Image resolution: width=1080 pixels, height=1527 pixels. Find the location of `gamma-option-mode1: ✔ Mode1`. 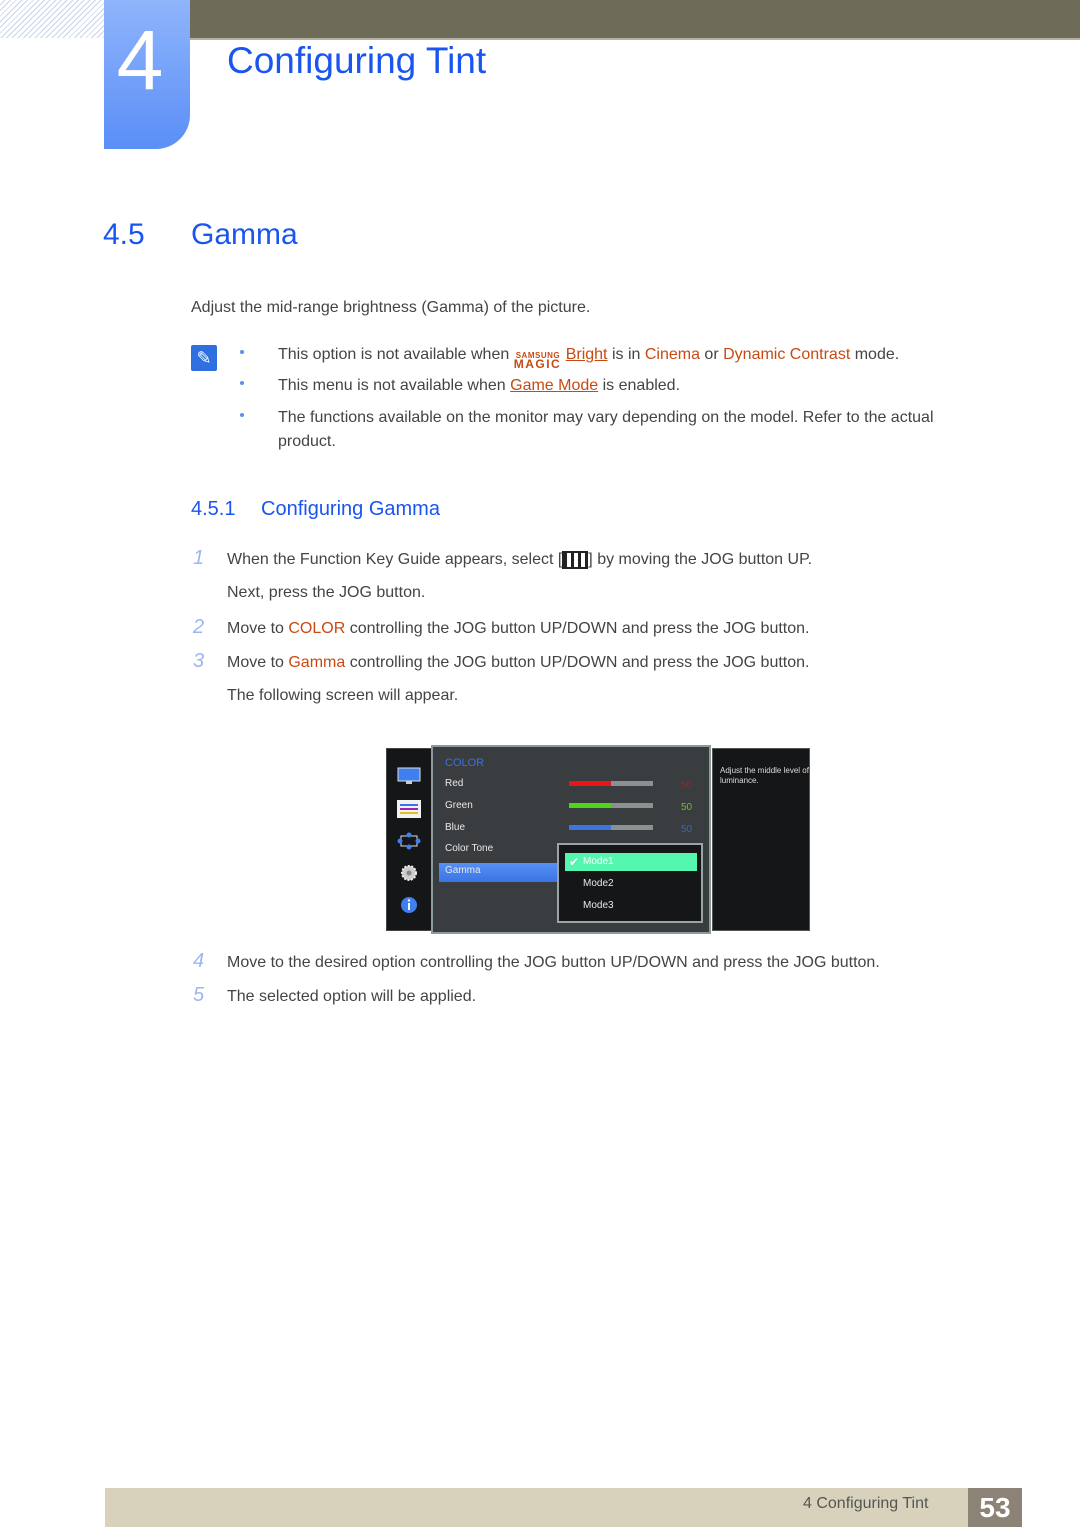

gamma-option-mode1: ✔ Mode1 is located at coordinates (631, 862).